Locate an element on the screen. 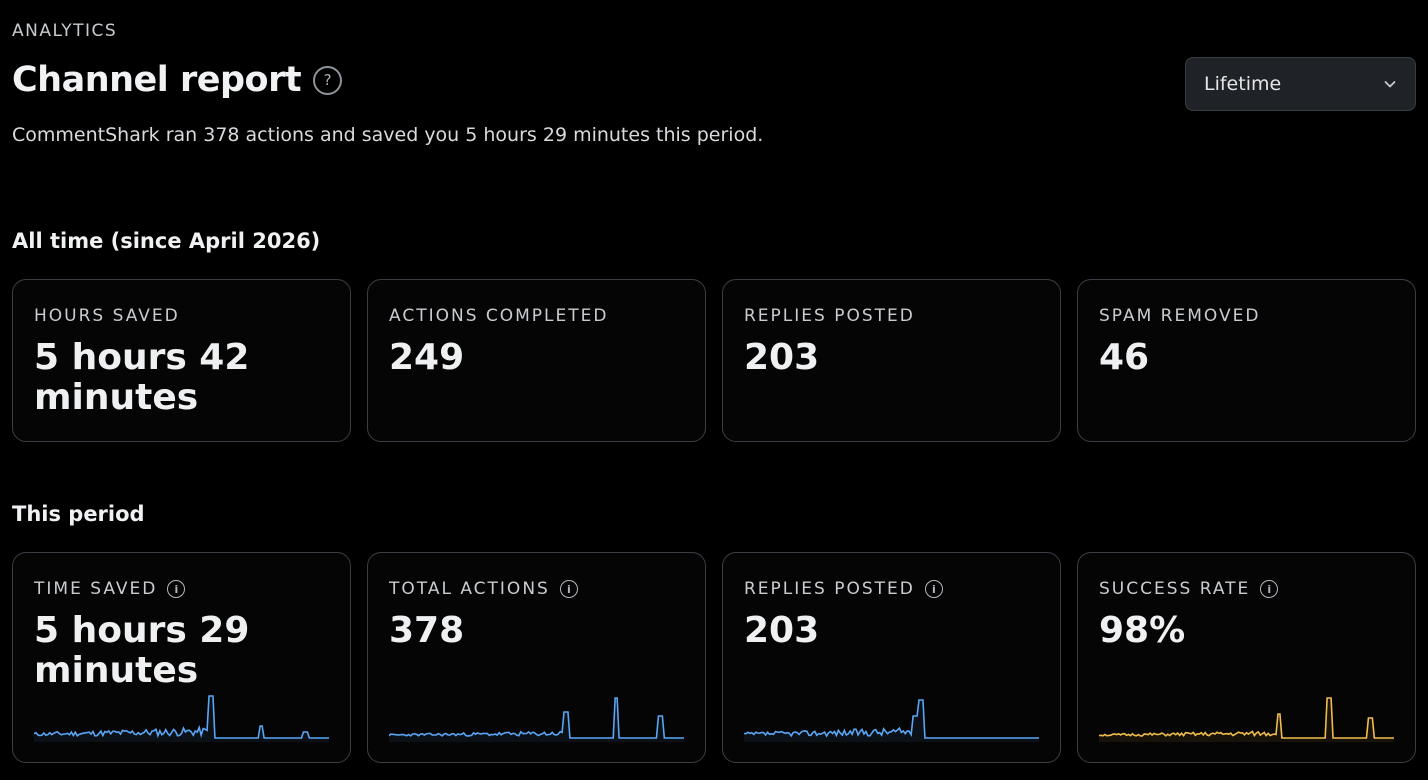 The image size is (1428, 780). all-time-heading: All time (since April 2026) is located at coordinates (166, 241).